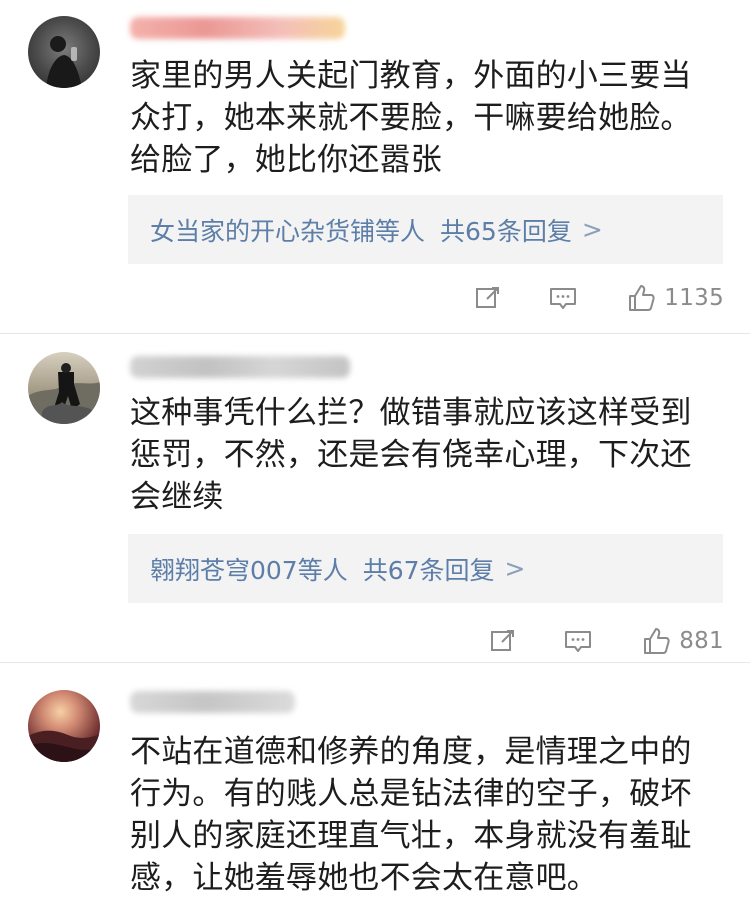 The width and height of the screenshot is (750, 916). I want to click on reply-count-2: 共67条回复, so click(428, 570).